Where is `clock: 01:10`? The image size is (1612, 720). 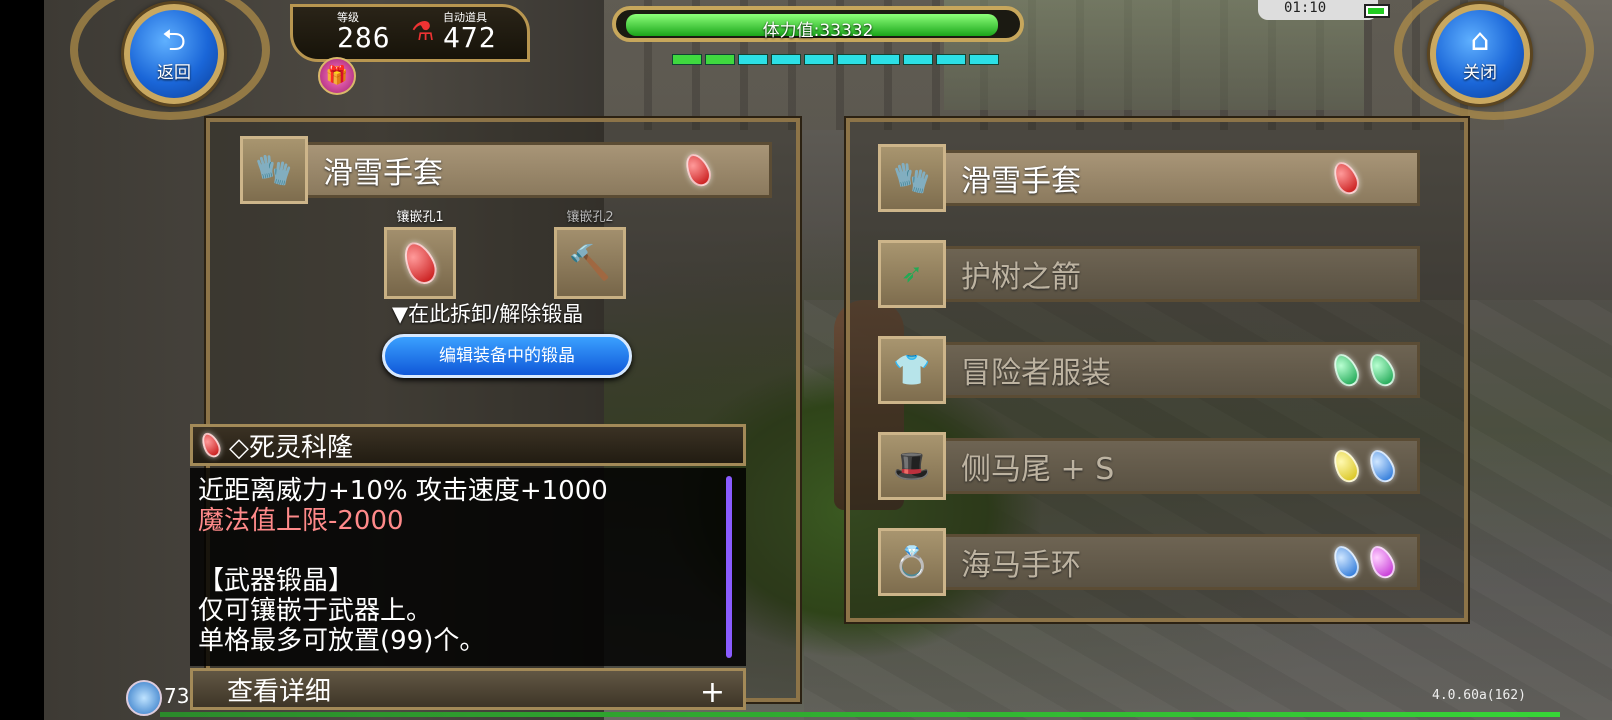 clock: 01:10 is located at coordinates (1318, 10).